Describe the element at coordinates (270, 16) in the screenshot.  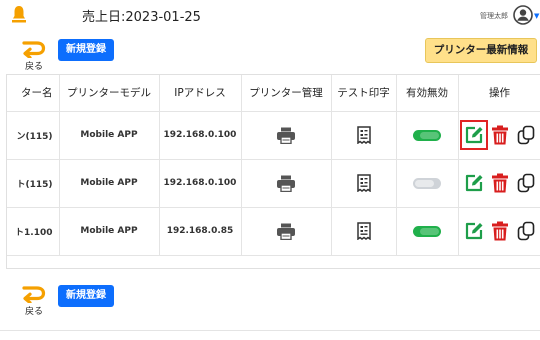
I see `top-header: 売上日:2023-01-25 管理太郎 ▼` at that location.